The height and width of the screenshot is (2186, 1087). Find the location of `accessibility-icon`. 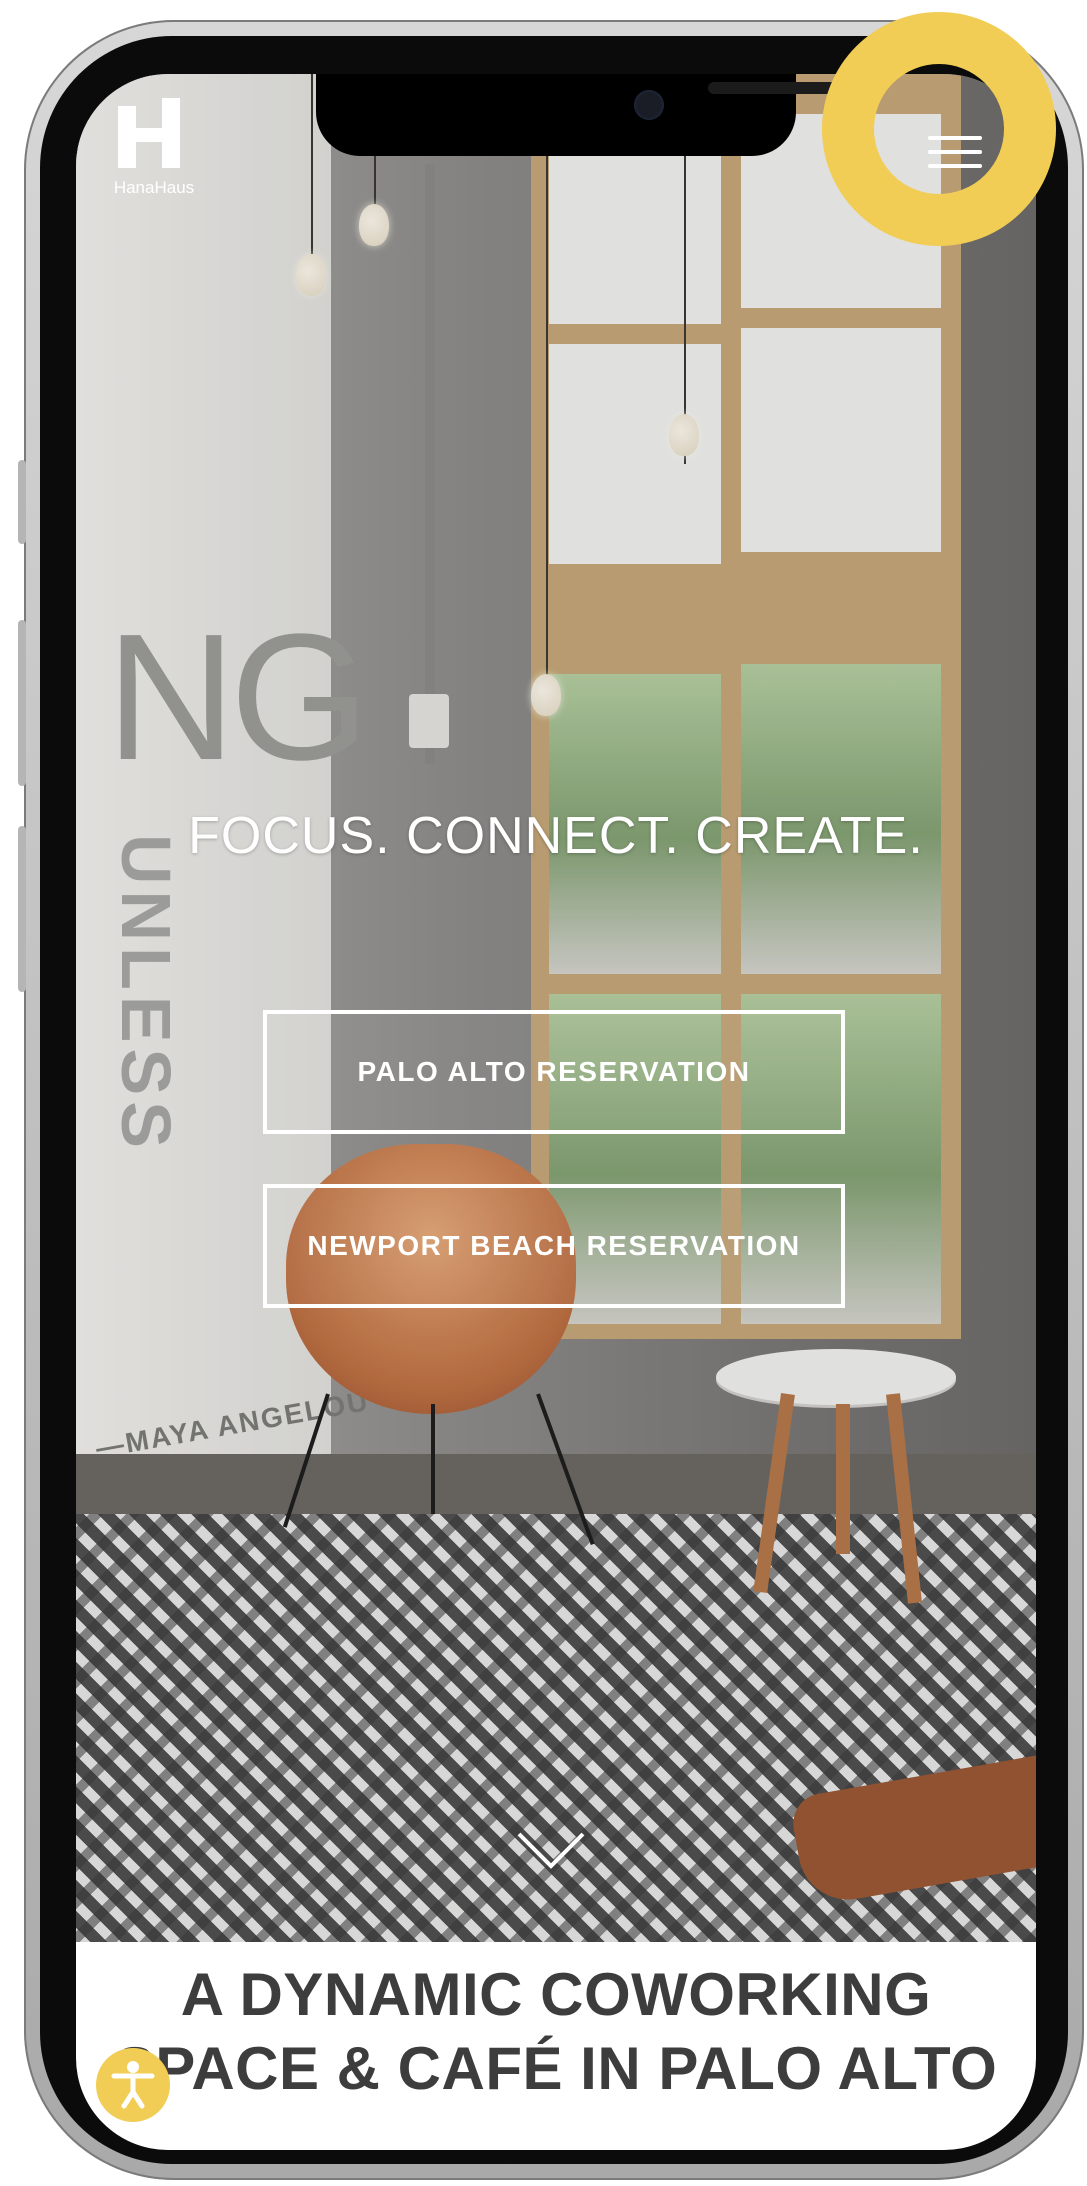

accessibility-icon is located at coordinates (133, 2085).